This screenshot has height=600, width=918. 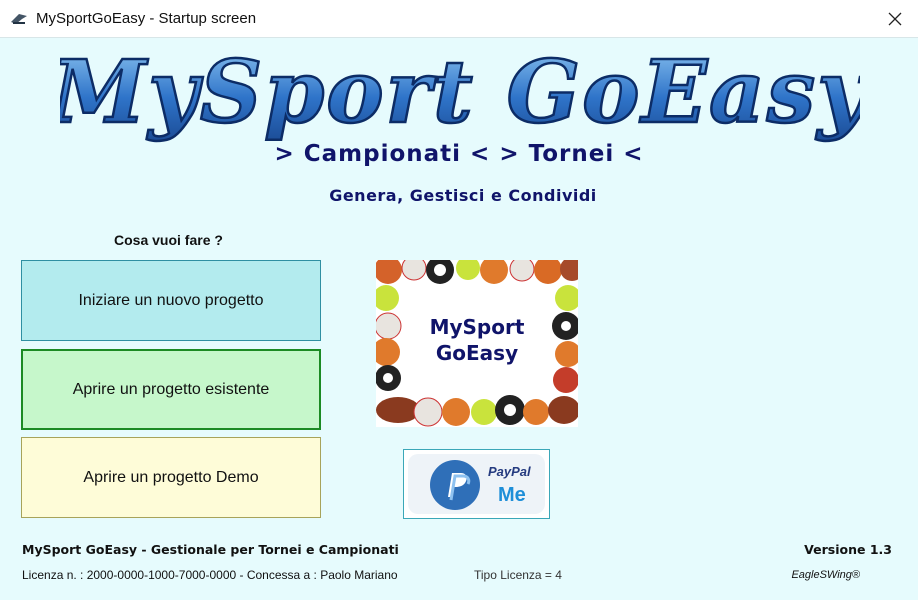 I want to click on app-icon, so click(x=19, y=19).